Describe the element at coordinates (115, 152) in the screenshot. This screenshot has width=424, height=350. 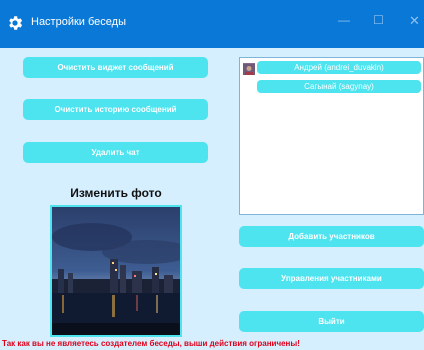
I see `delete-chat-button: Удалить чат` at that location.